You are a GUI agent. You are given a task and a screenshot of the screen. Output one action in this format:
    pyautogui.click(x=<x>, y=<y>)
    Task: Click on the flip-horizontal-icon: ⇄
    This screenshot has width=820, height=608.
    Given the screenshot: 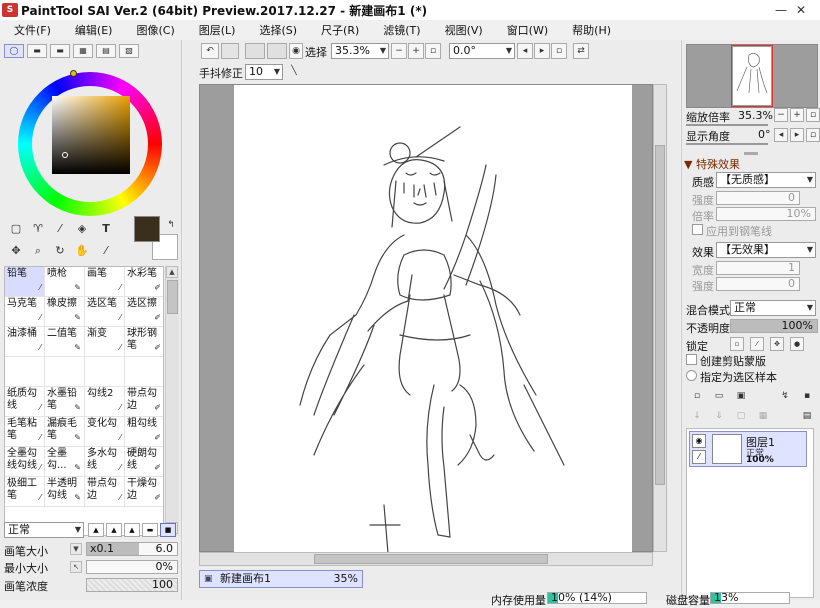 What is the action you would take?
    pyautogui.click(x=581, y=51)
    